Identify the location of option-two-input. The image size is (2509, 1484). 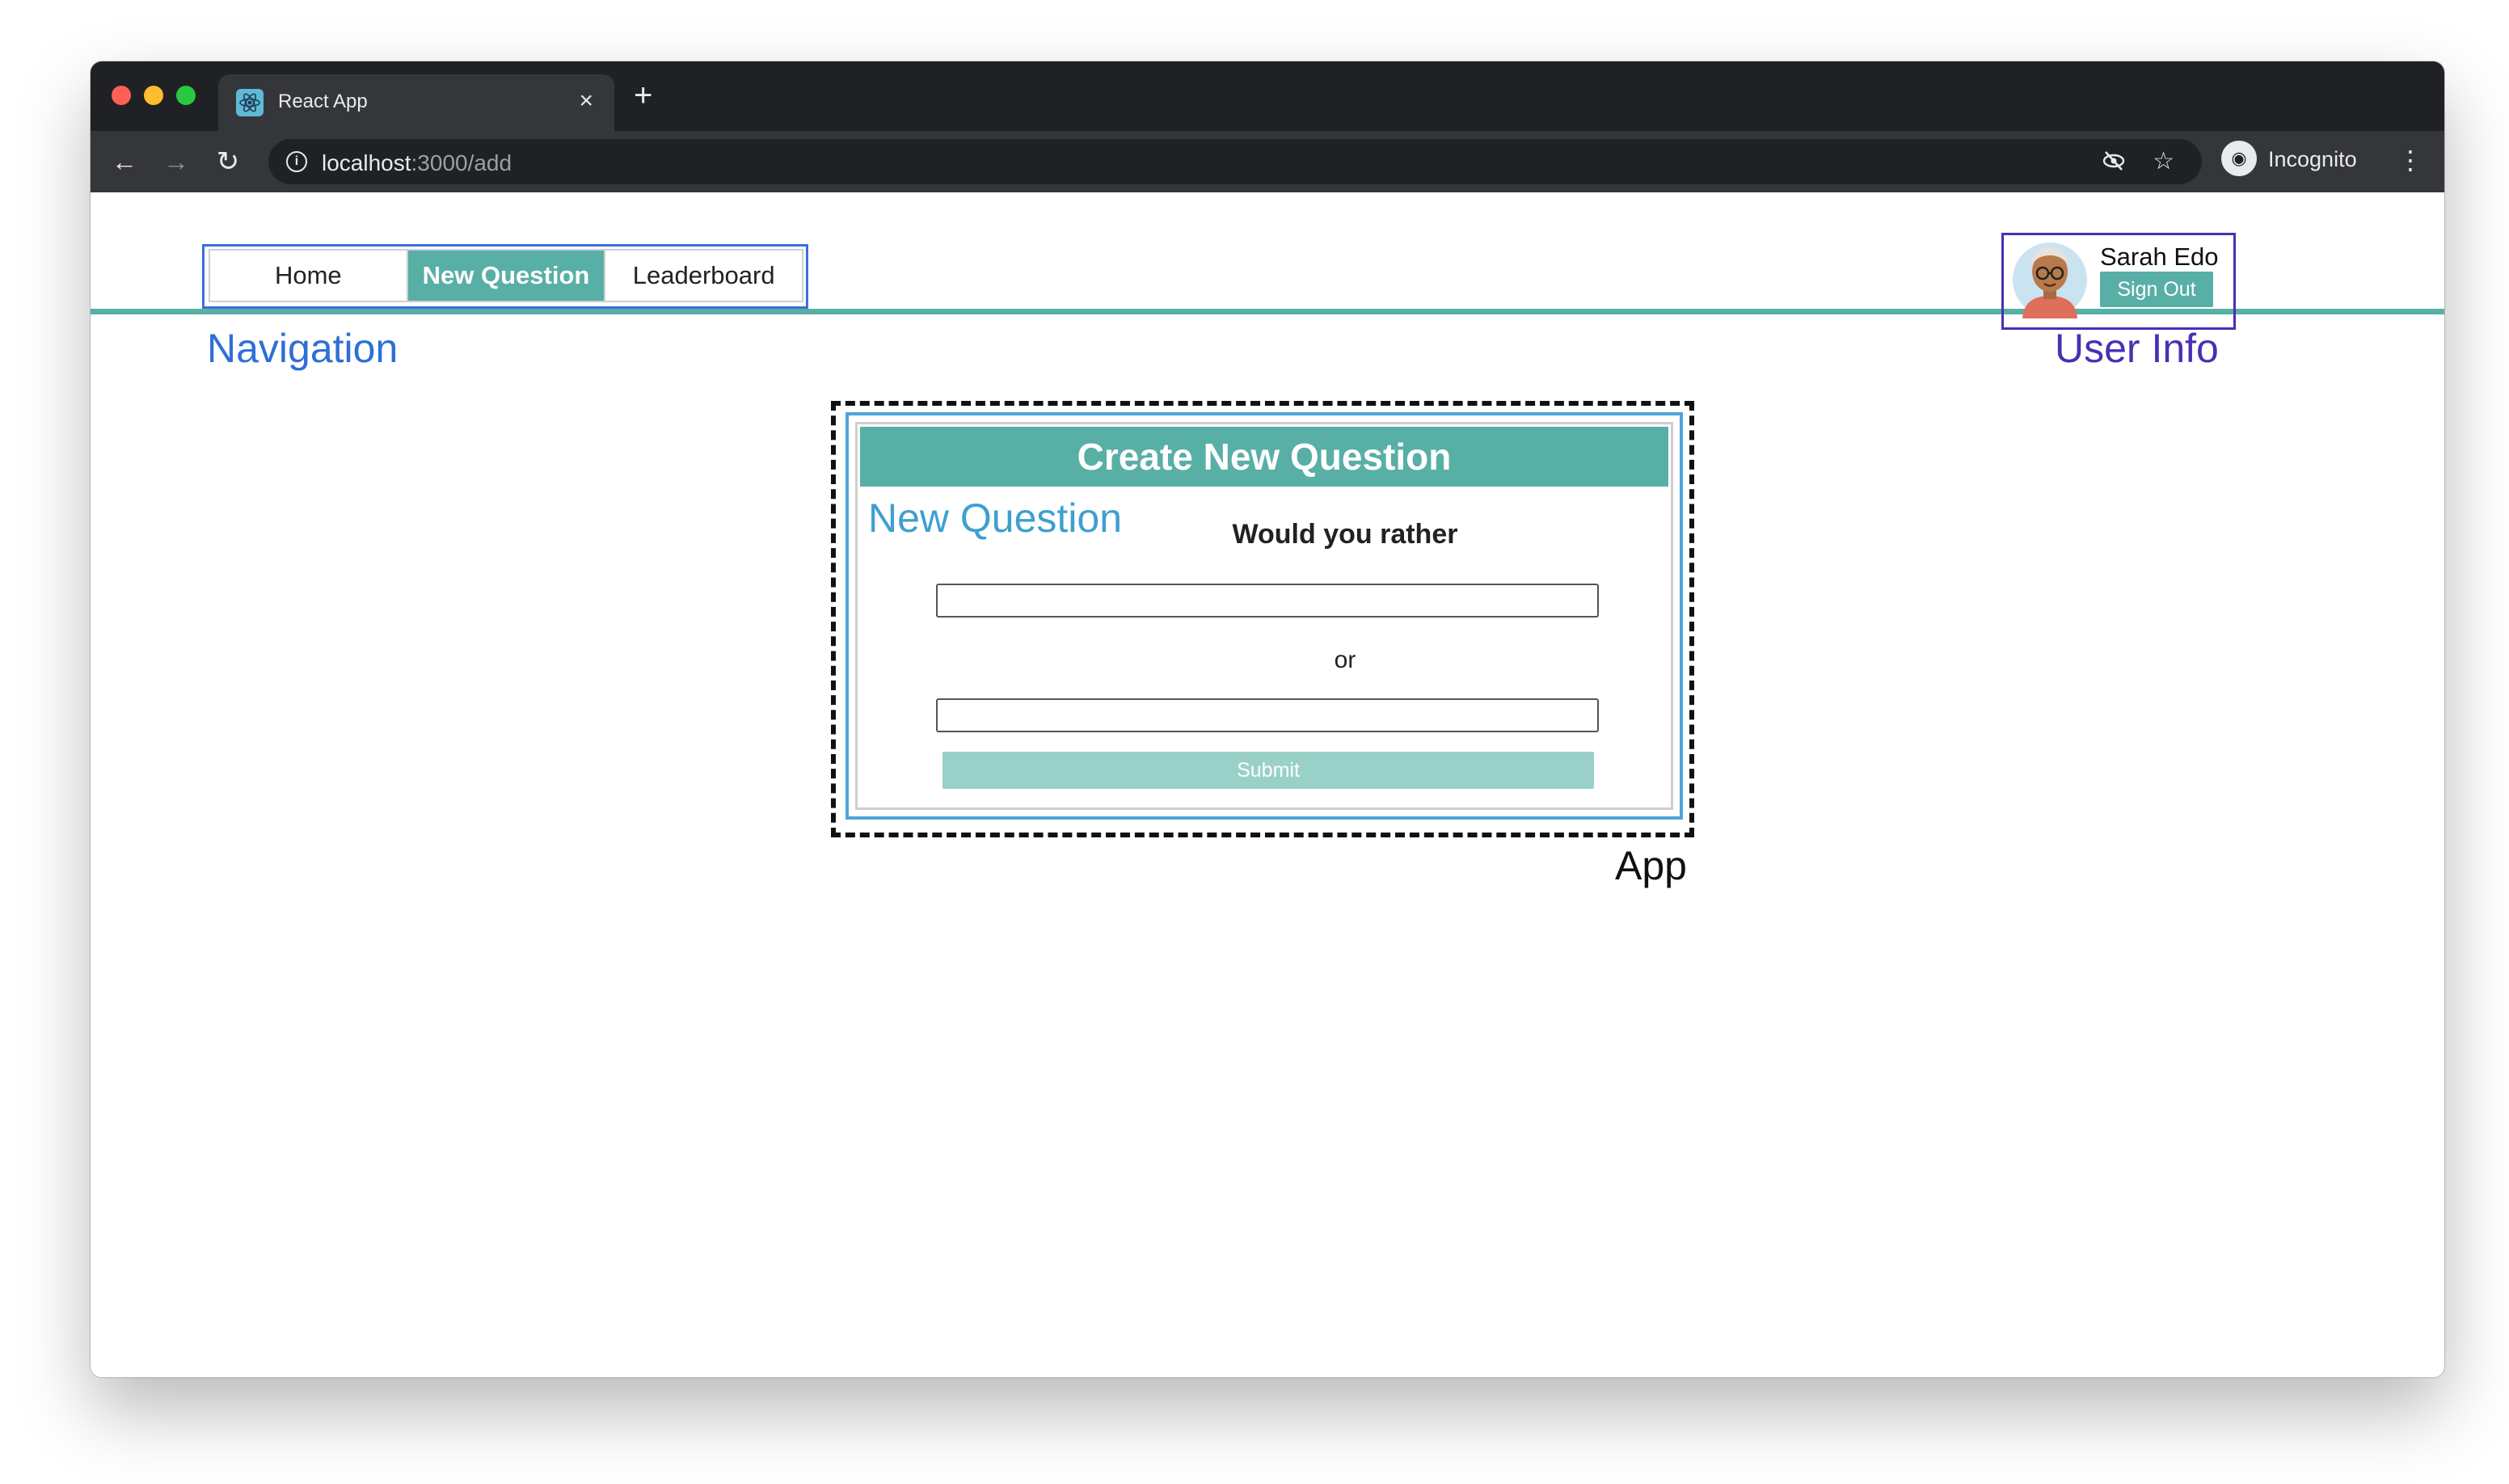
(1267, 715).